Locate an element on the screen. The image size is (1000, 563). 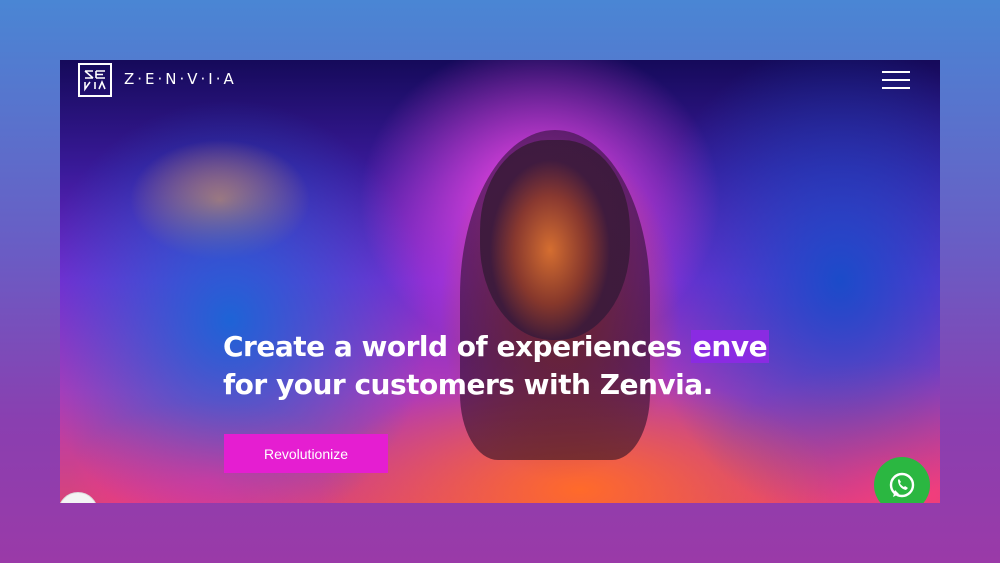
headline-line-2: for your customers with Zenvia. is located at coordinates (468, 384).